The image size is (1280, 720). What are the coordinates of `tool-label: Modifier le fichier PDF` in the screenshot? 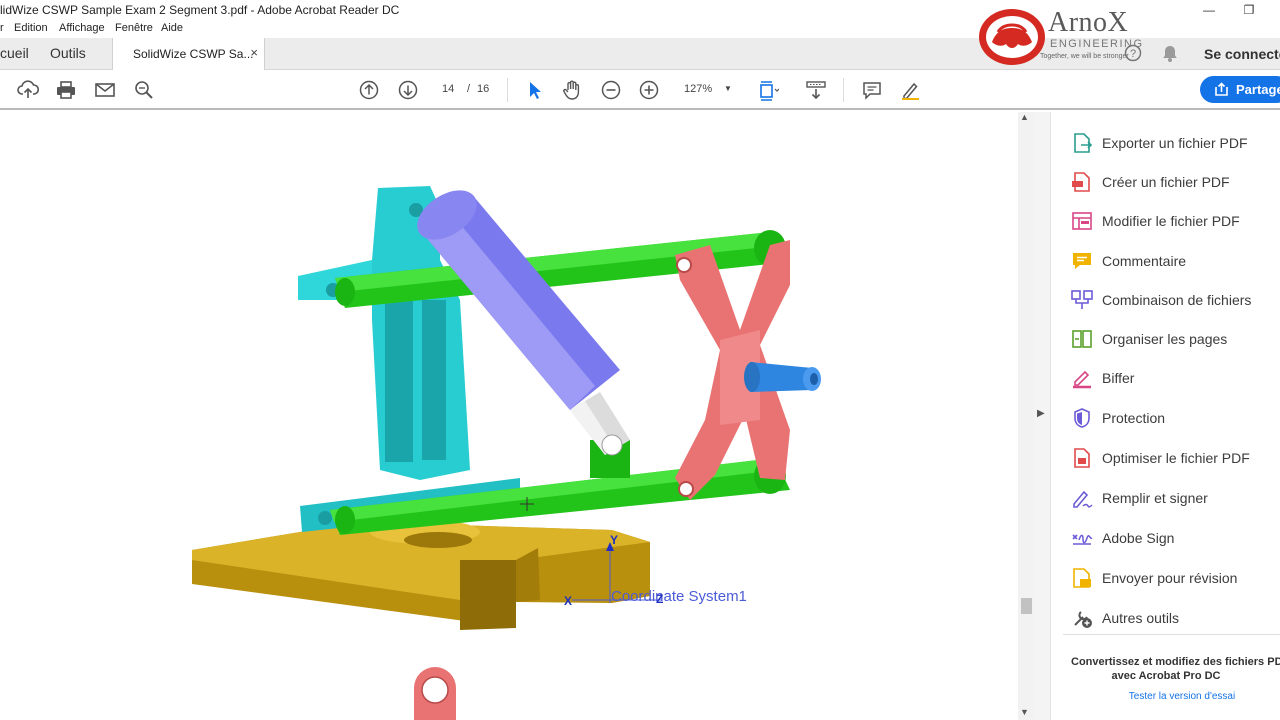 It's located at (1171, 221).